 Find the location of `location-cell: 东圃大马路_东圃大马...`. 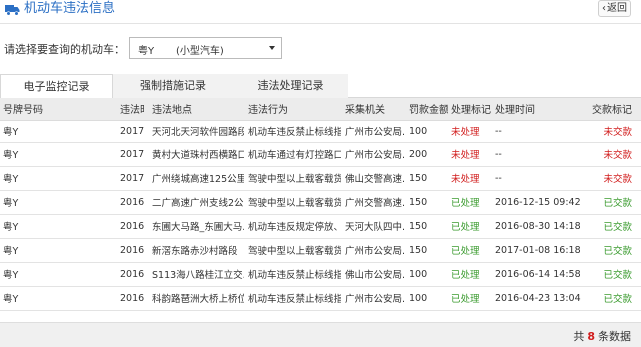

location-cell: 东圃大马路_东圃大马... is located at coordinates (194, 226).